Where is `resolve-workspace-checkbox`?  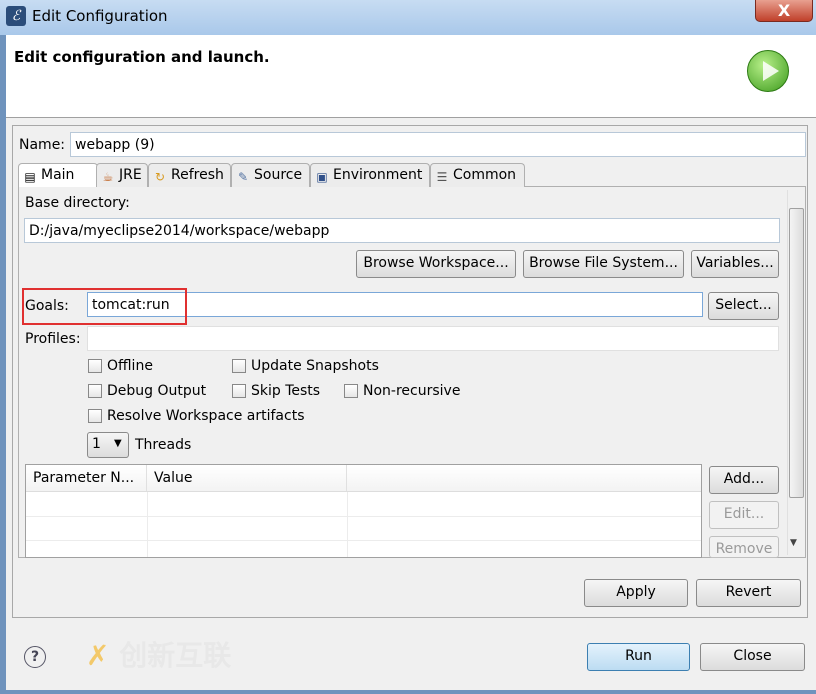
resolve-workspace-checkbox is located at coordinates (95, 416).